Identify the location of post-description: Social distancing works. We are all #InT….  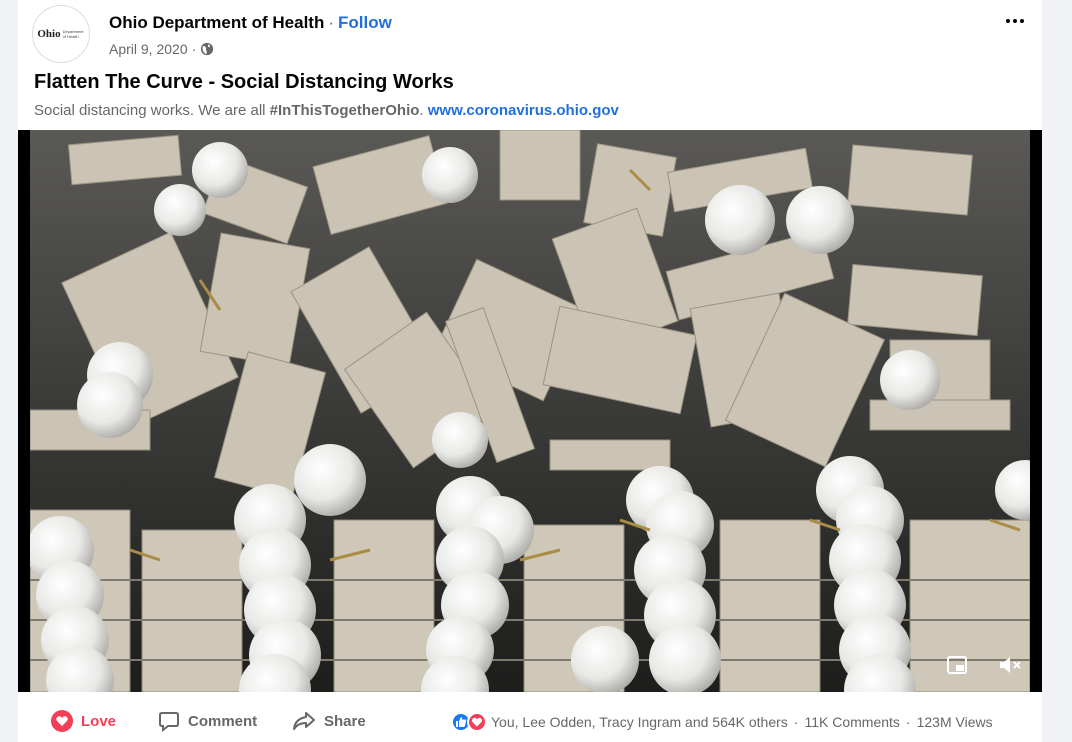
(326, 110).